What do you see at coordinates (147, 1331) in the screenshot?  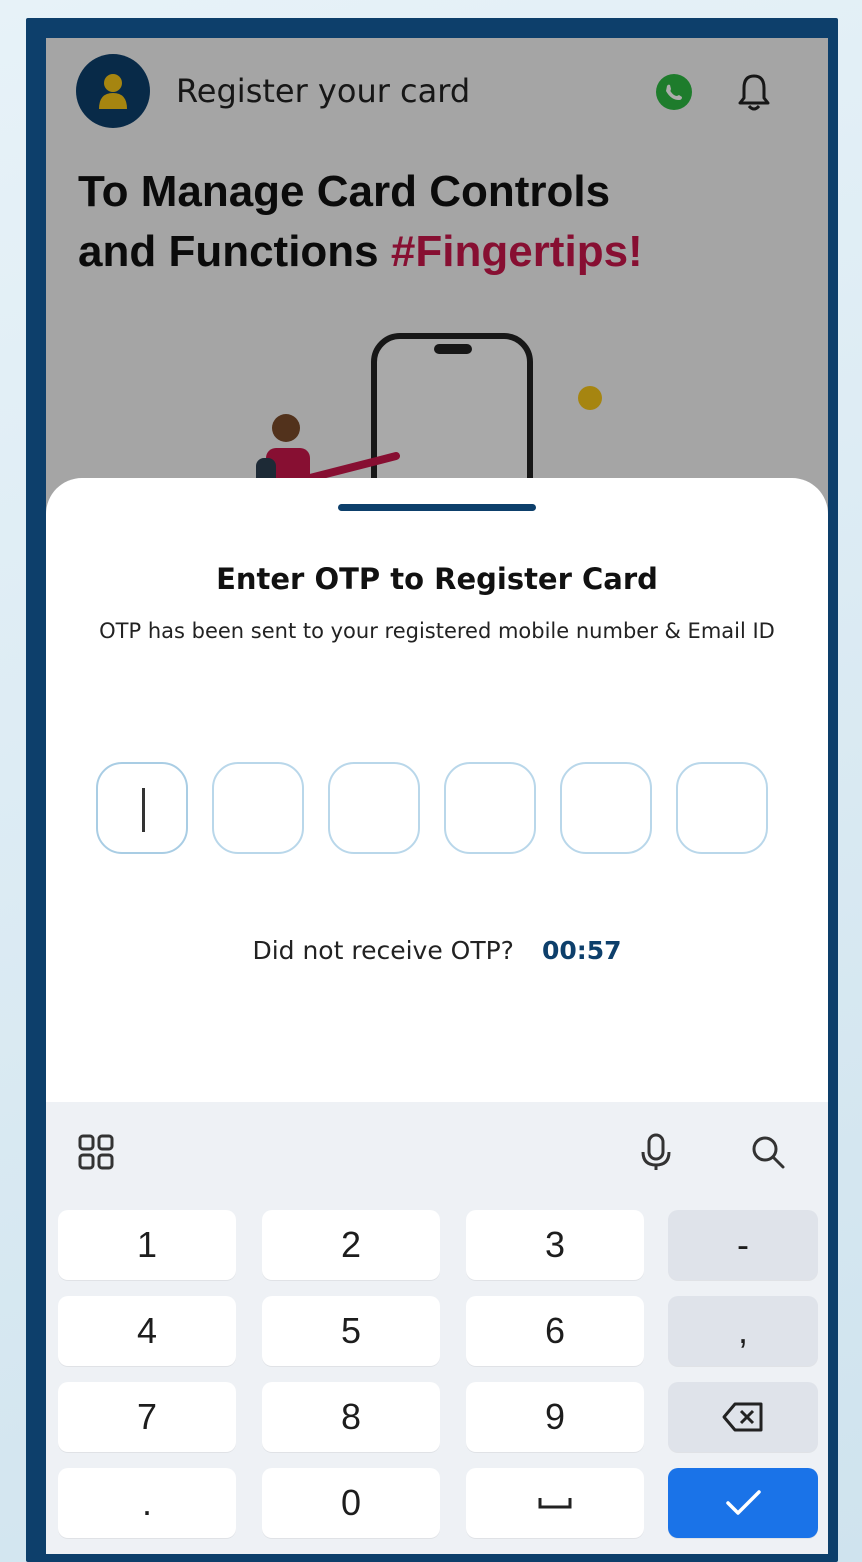 I see `key-4: 4` at bounding box center [147, 1331].